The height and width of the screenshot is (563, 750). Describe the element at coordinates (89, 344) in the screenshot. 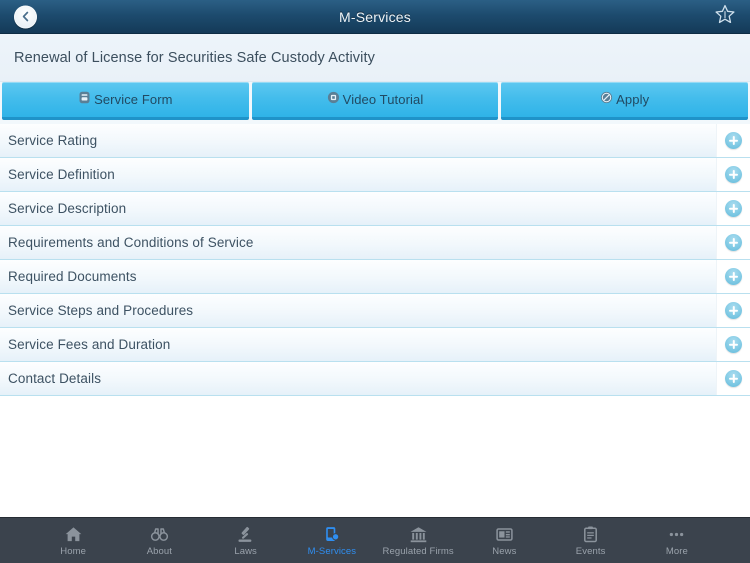

I see `list-item-label: Service Fees and Duration` at that location.